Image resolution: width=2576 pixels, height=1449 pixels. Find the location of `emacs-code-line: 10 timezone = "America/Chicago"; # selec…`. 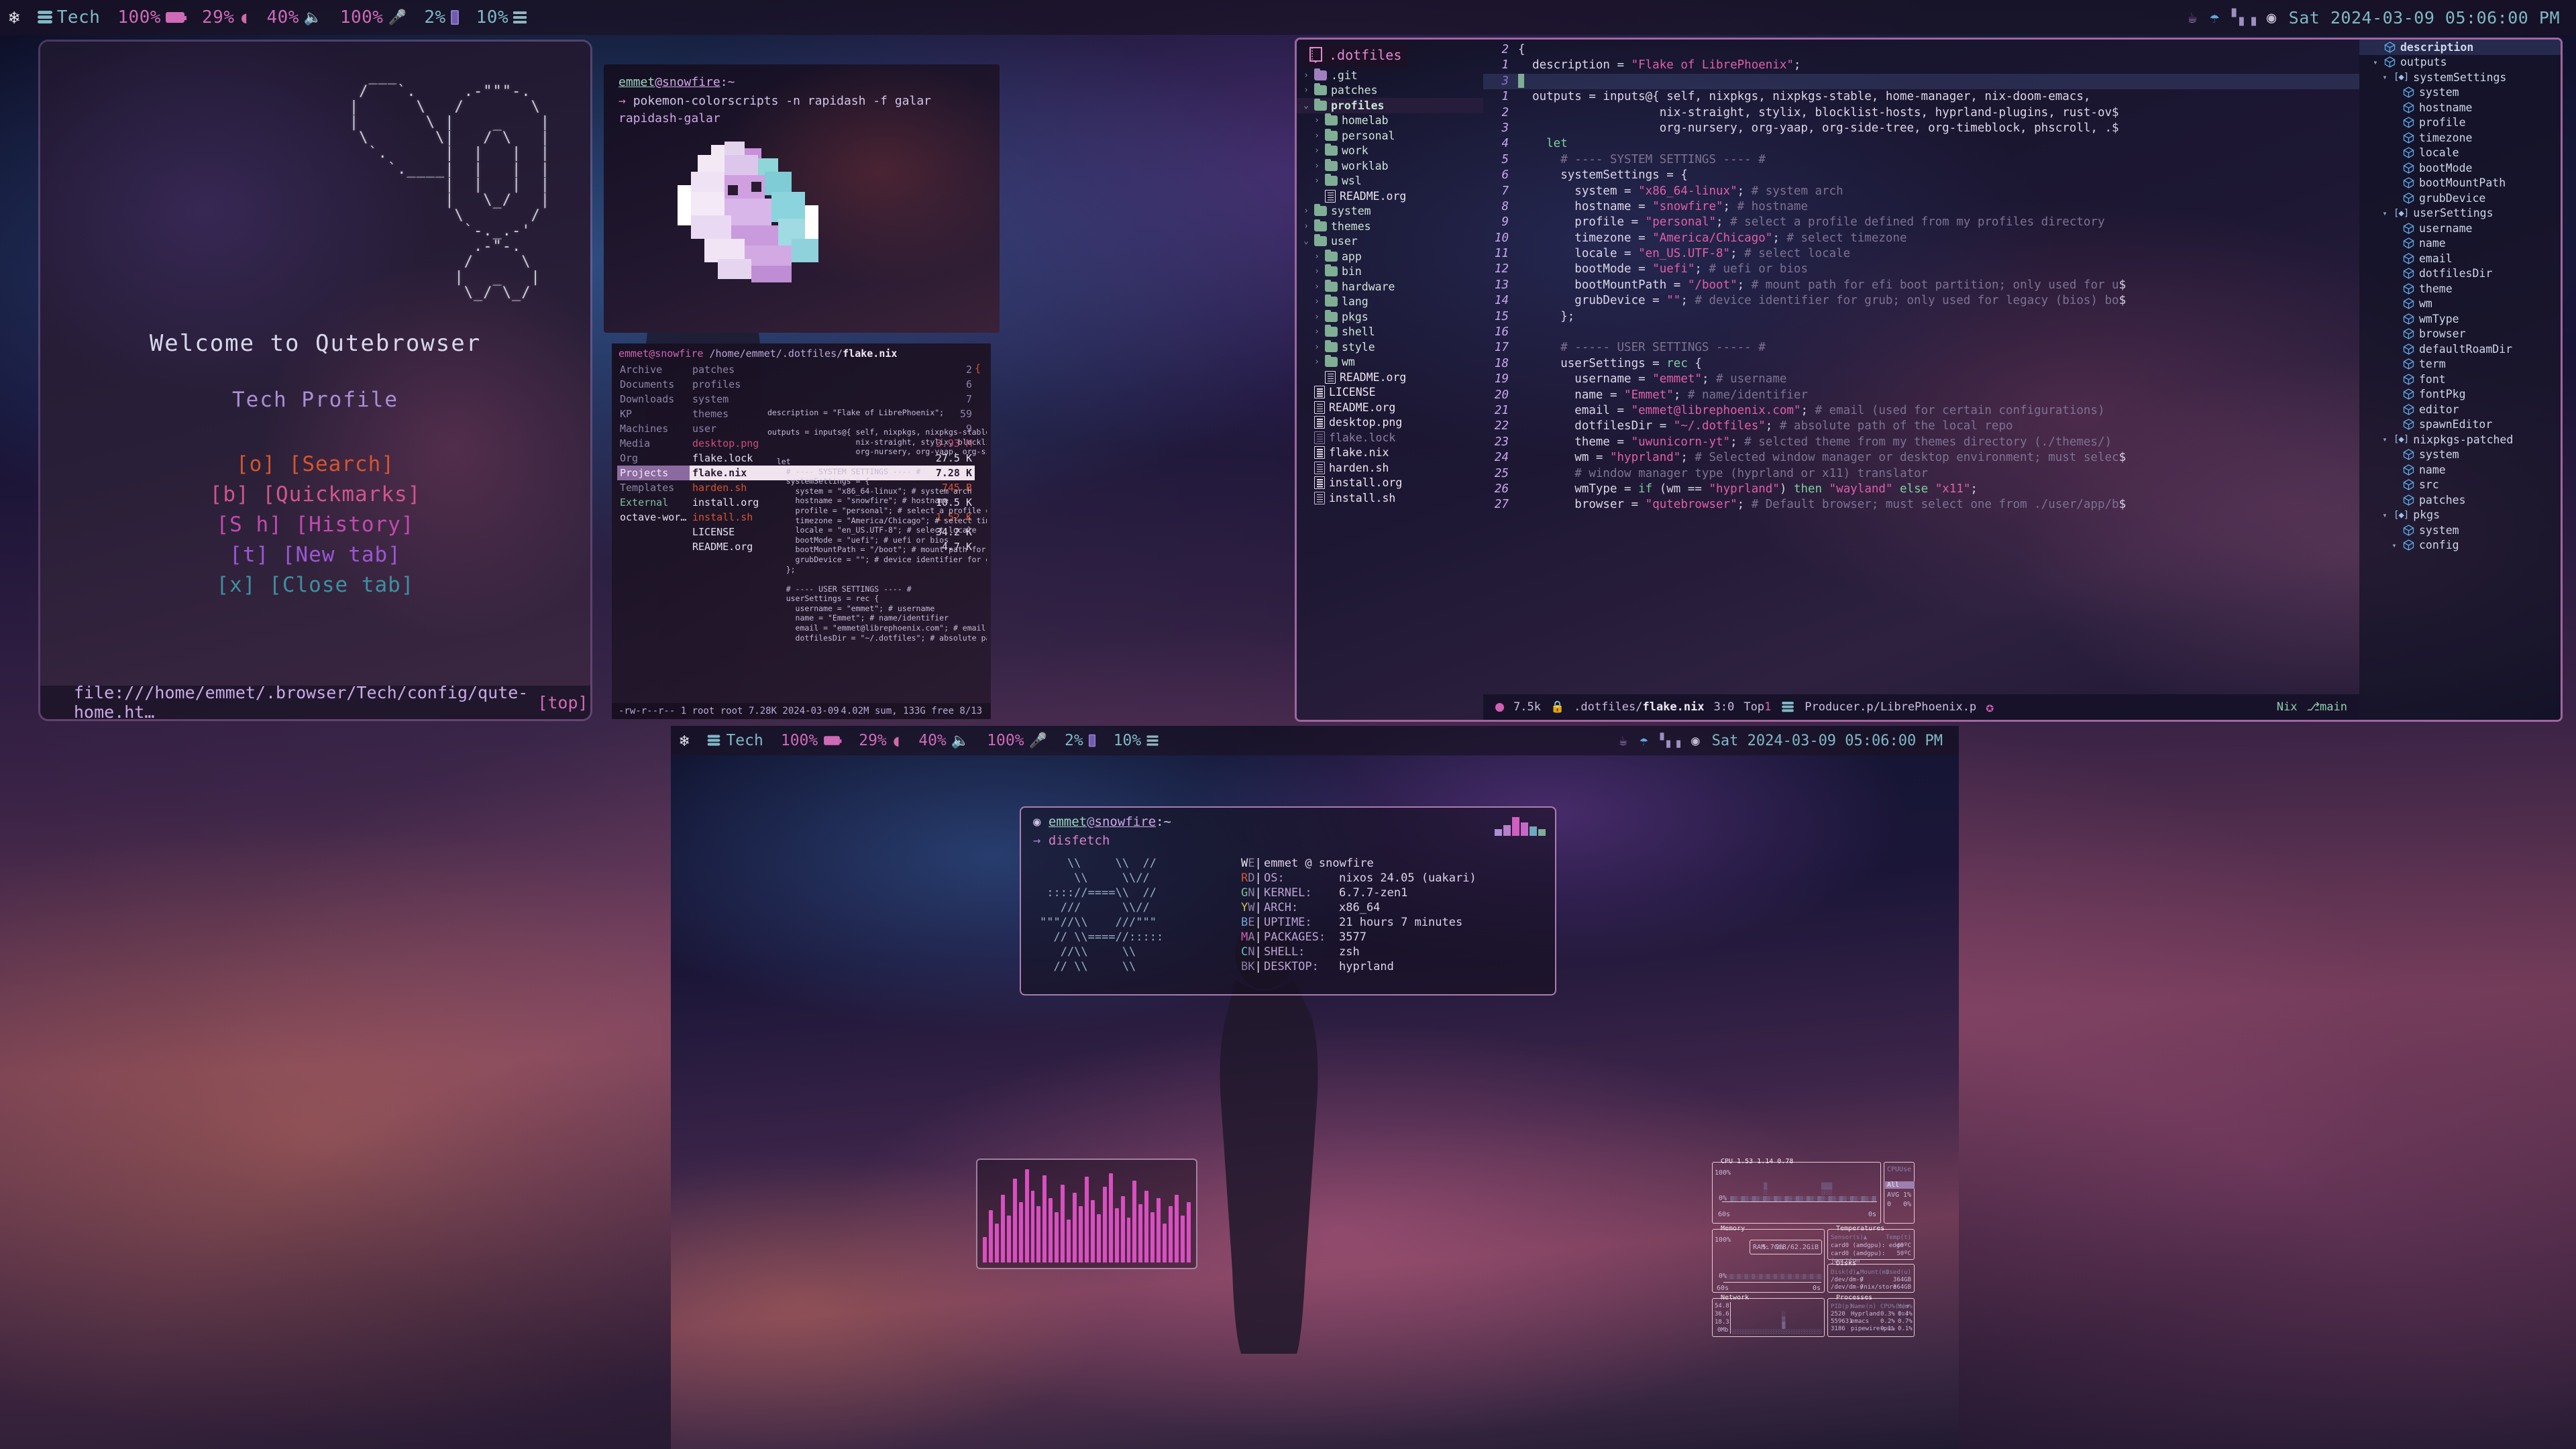

emacs-code-line: 10 timezone = "America/Chicago"; # selec… is located at coordinates (1921, 238).